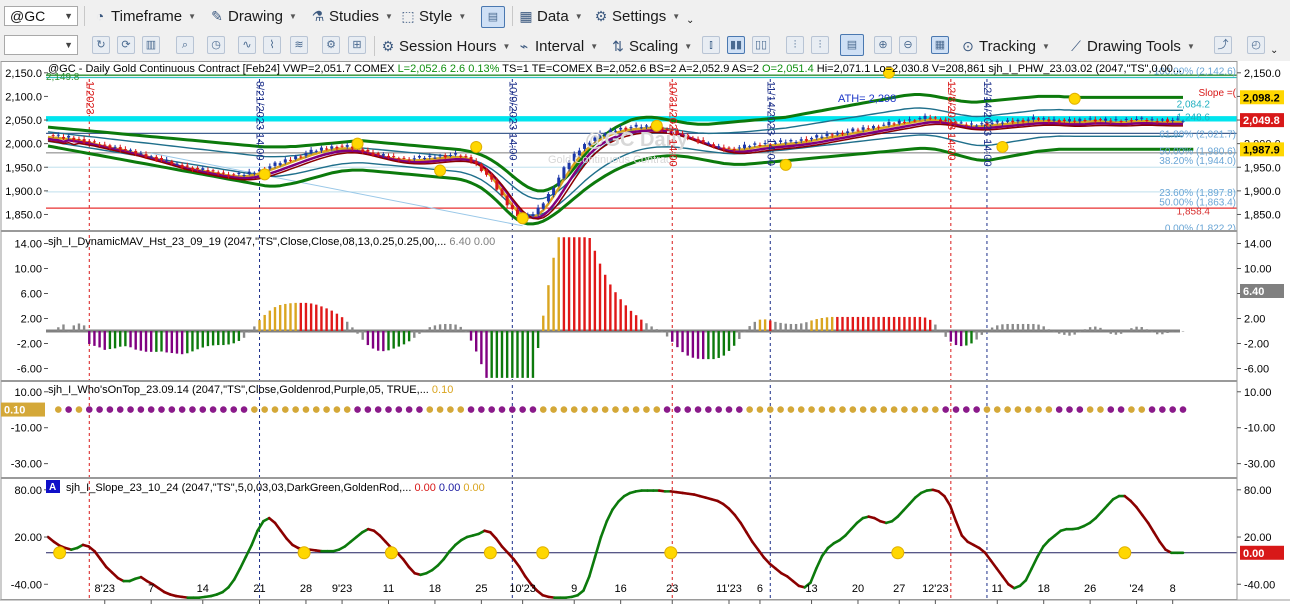 This screenshot has width=1290, height=607. What do you see at coordinates (550, 16) in the screenshot?
I see `data-button: ▦ Data ▼` at bounding box center [550, 16].